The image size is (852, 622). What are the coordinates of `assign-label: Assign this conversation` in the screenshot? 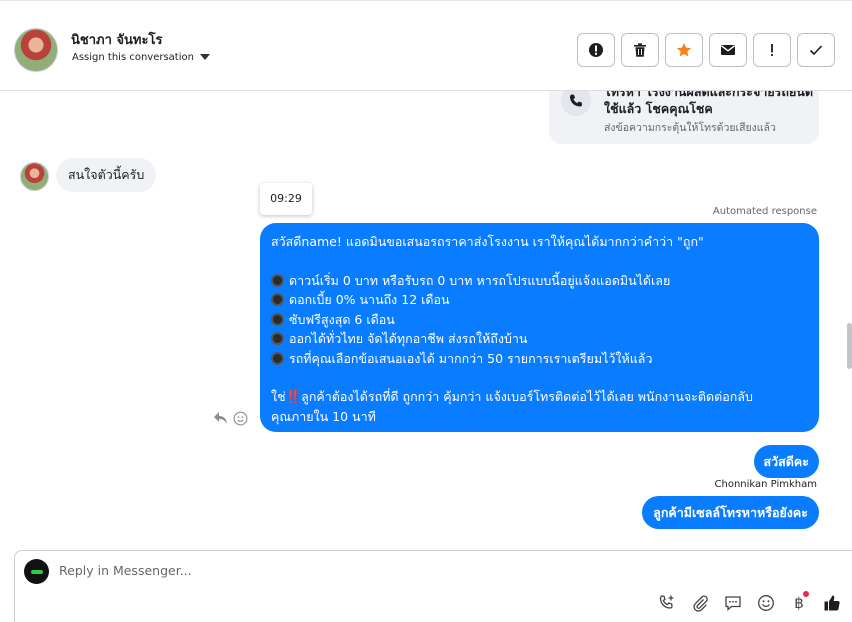 It's located at (133, 57).